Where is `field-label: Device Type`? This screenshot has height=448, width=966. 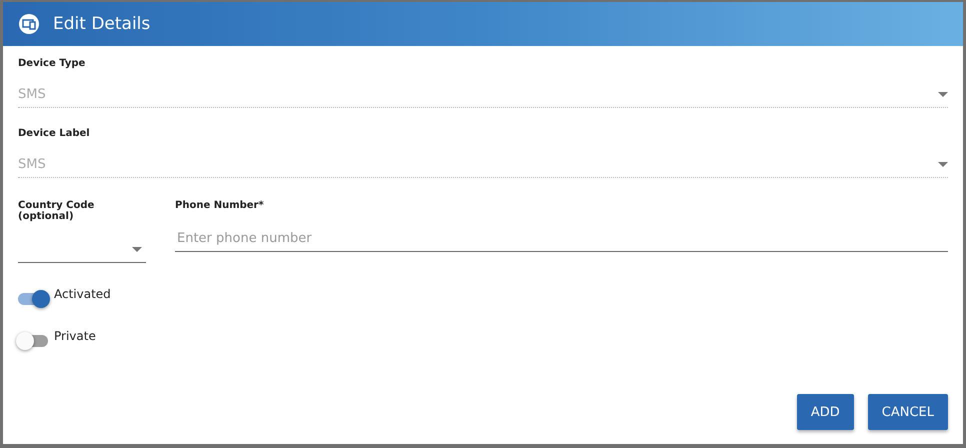
field-label: Device Type is located at coordinates (52, 63).